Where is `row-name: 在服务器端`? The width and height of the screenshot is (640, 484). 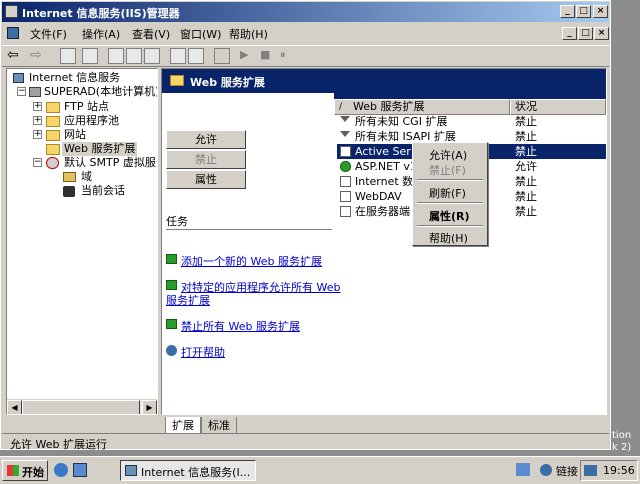 row-name: 在服务器端 is located at coordinates (382, 211).